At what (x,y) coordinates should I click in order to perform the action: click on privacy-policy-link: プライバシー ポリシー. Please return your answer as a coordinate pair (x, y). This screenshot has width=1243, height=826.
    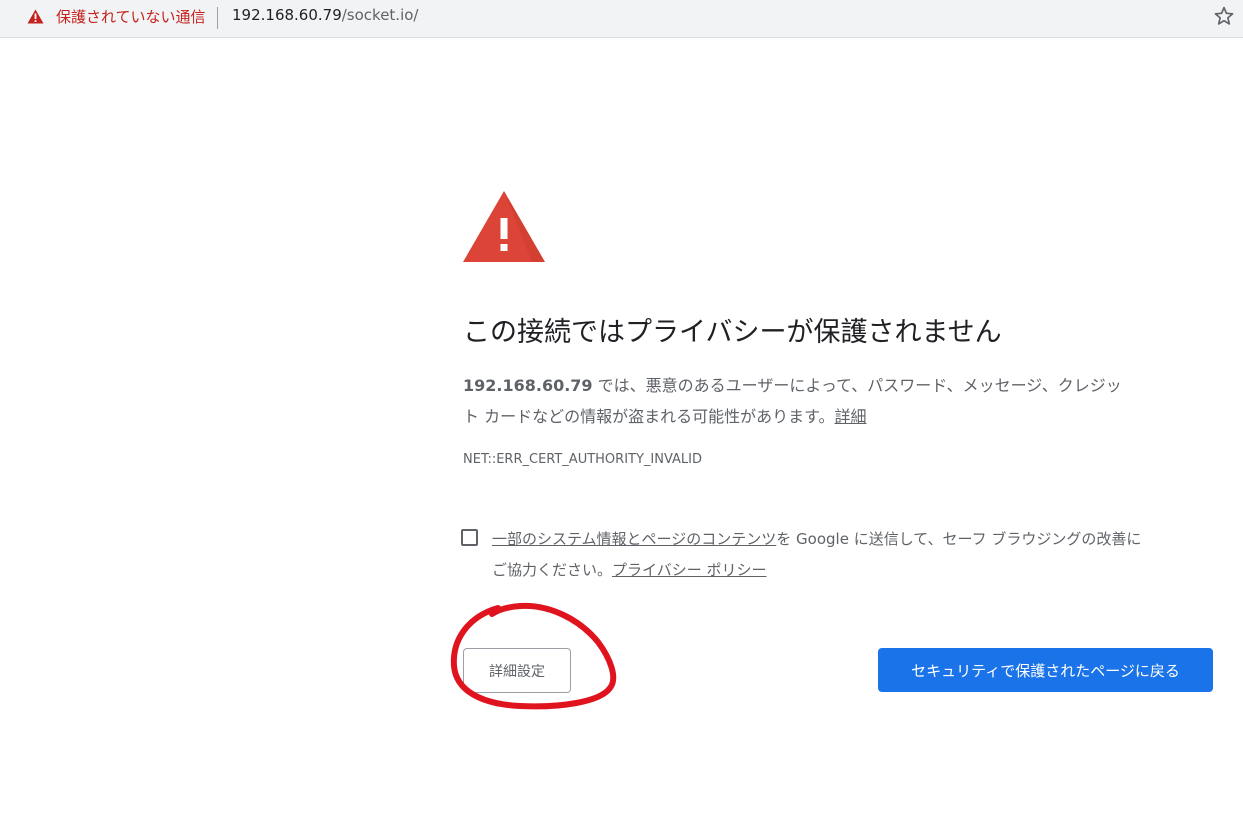
    Looking at the image, I should click on (689, 570).